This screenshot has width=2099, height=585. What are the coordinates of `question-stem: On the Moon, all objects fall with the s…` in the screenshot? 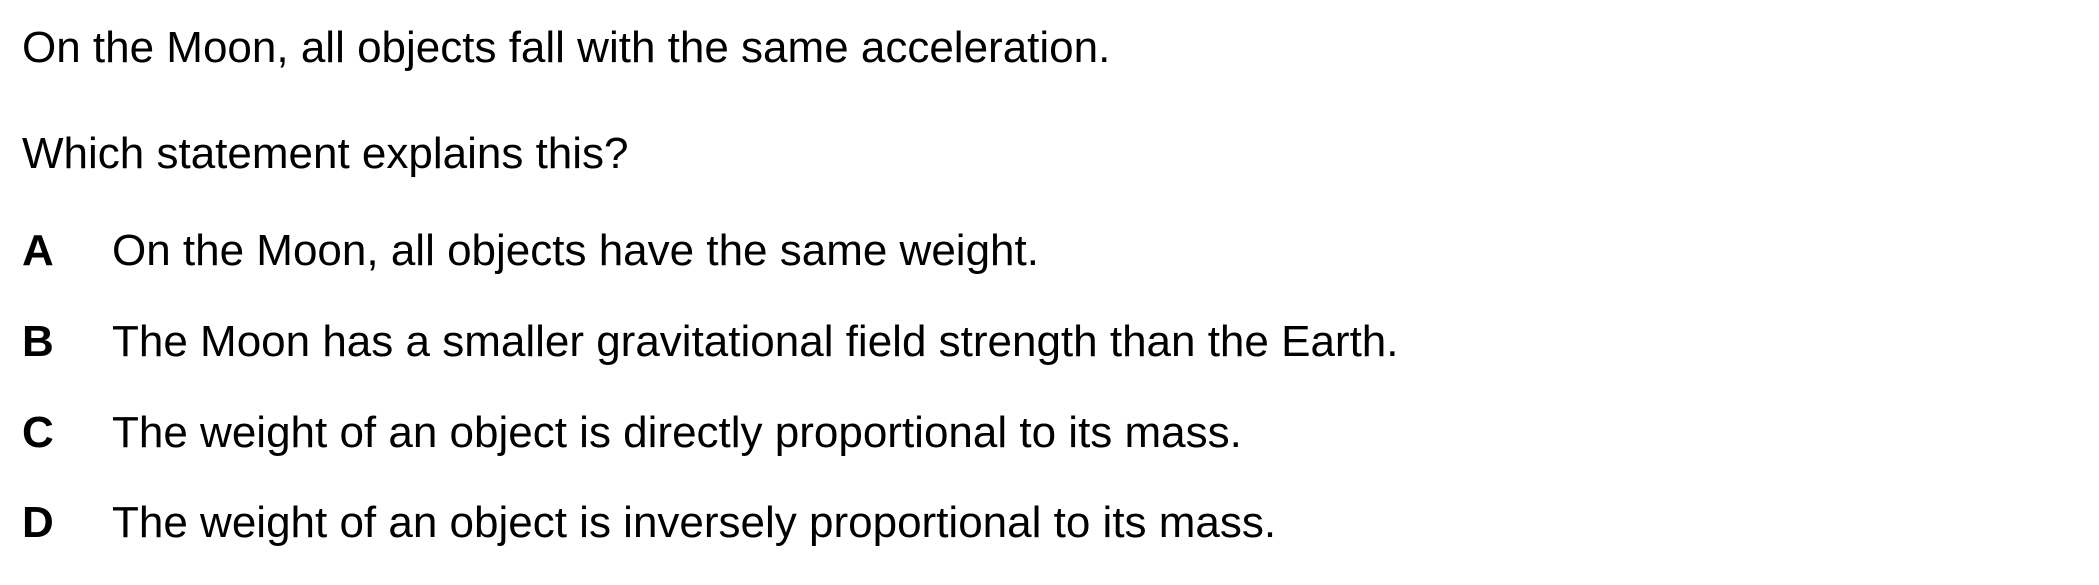 It's located at (566, 47).